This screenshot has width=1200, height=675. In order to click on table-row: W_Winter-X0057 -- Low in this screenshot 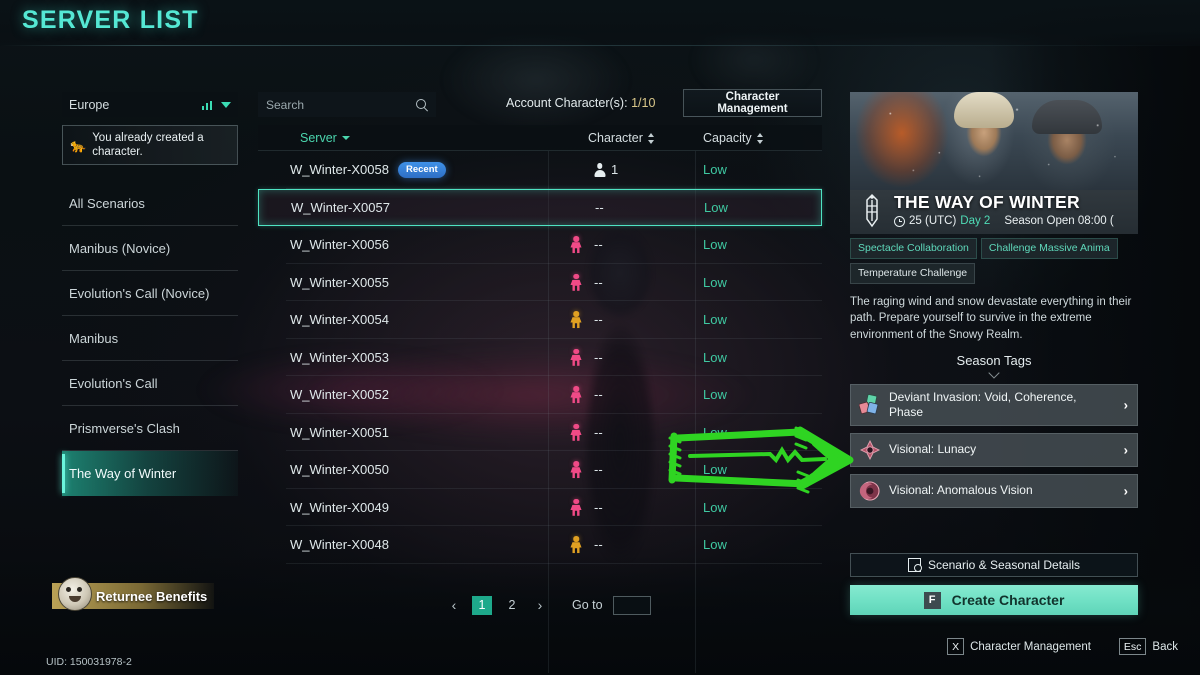, I will do `click(540, 207)`.